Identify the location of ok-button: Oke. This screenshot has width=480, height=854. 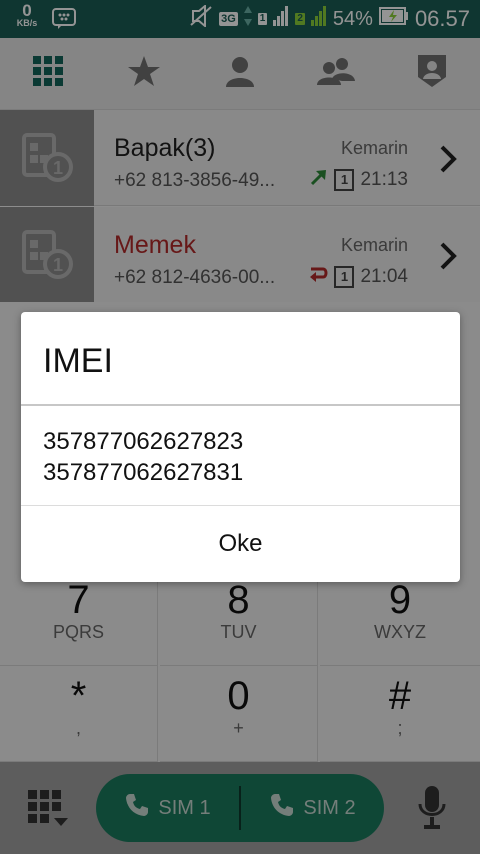
(240, 544).